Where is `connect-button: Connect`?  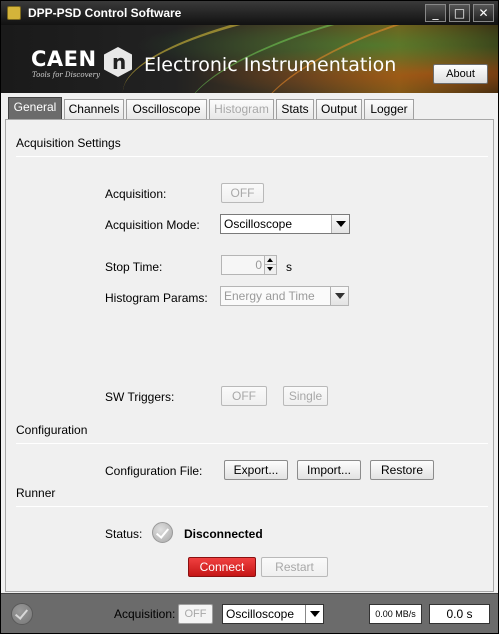 connect-button: Connect is located at coordinates (222, 567).